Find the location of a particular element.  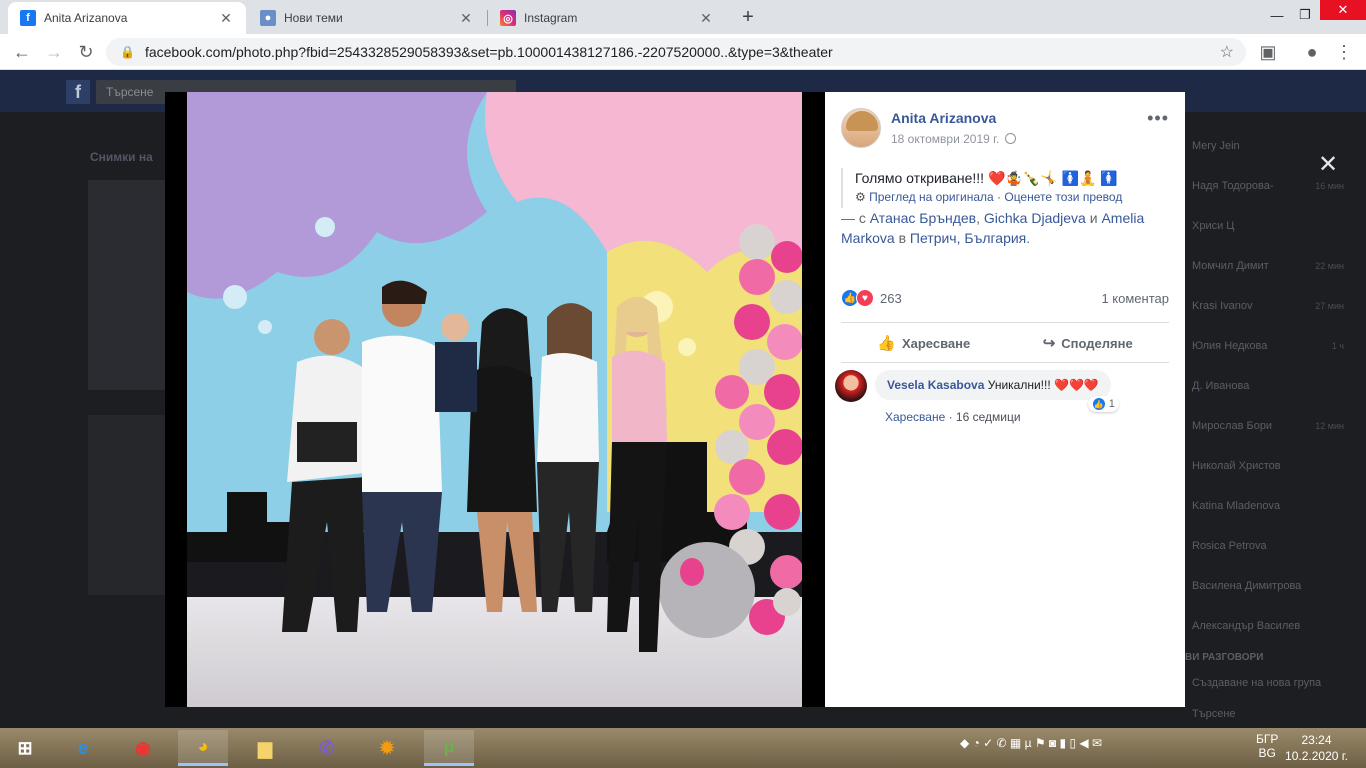

author-avatar-wrap is located at coordinates (861, 128).